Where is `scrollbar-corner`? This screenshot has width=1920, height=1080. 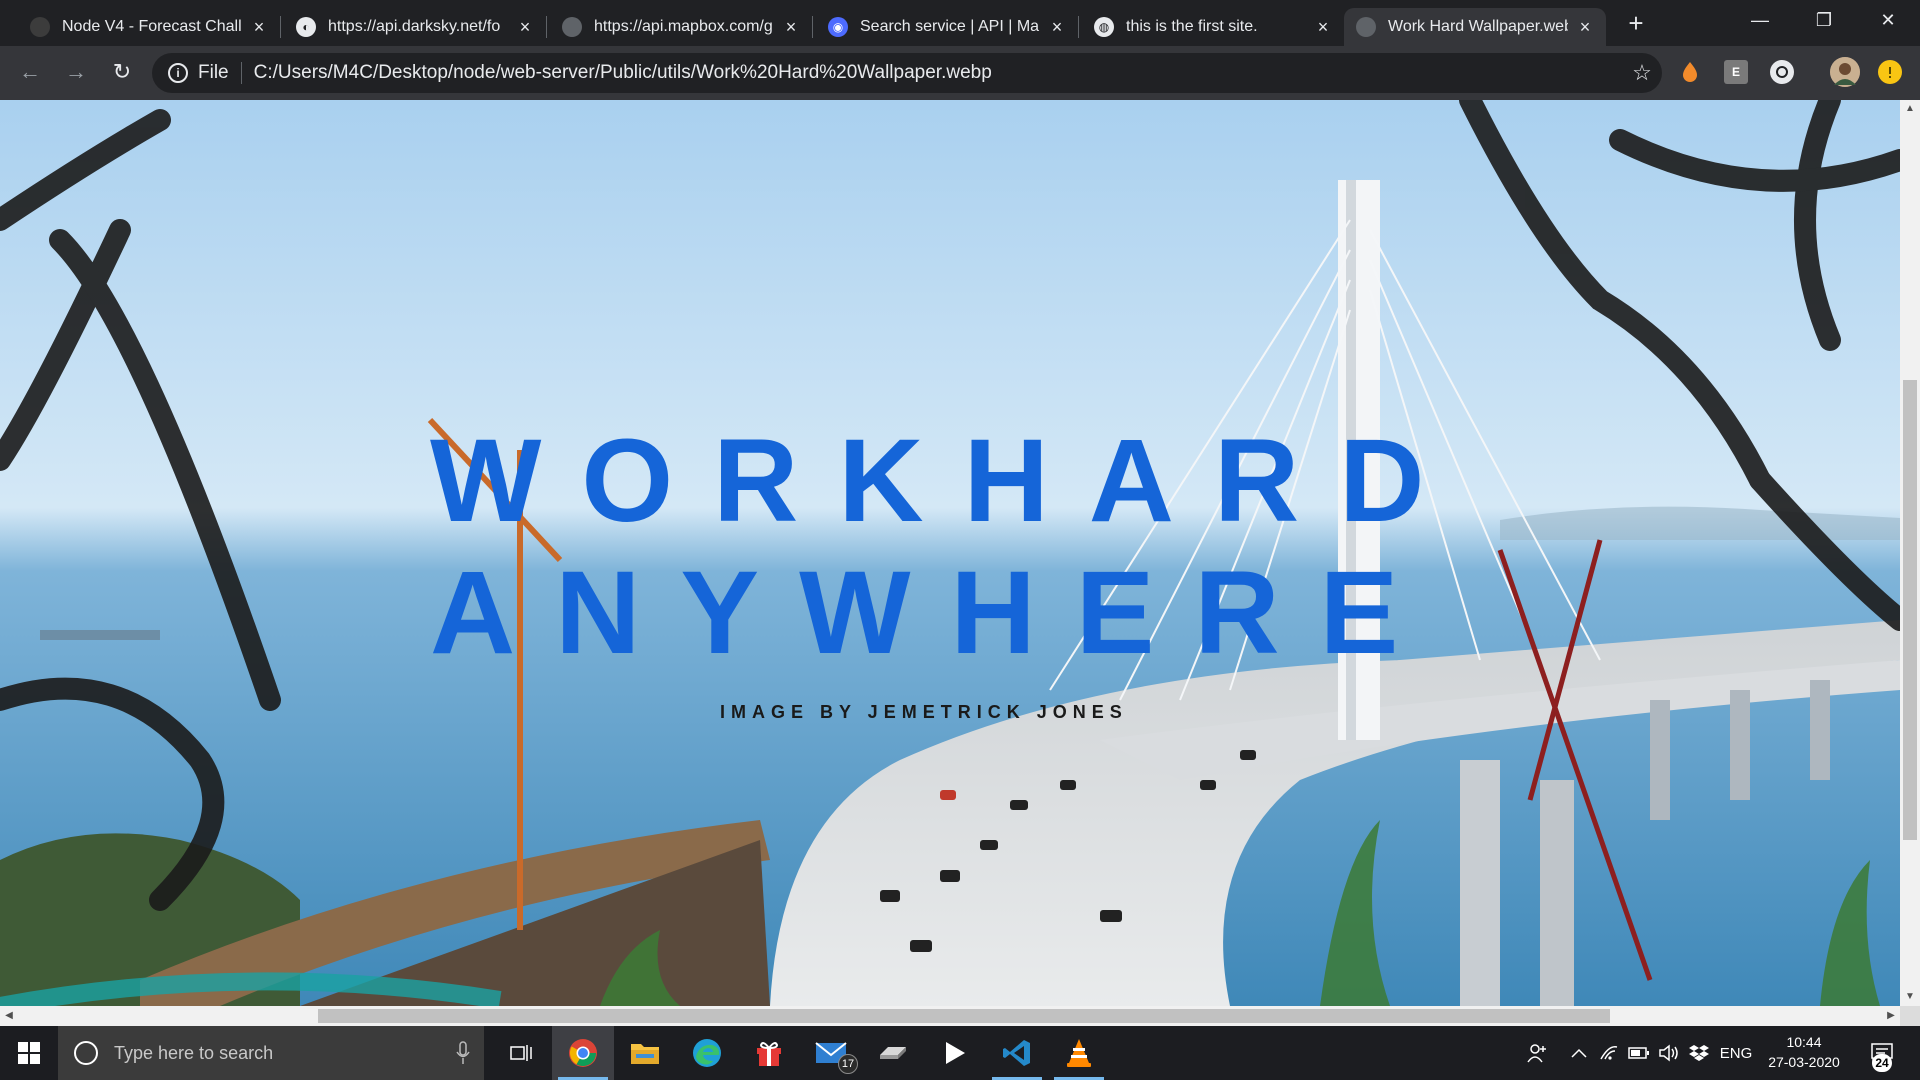 scrollbar-corner is located at coordinates (1910, 1016).